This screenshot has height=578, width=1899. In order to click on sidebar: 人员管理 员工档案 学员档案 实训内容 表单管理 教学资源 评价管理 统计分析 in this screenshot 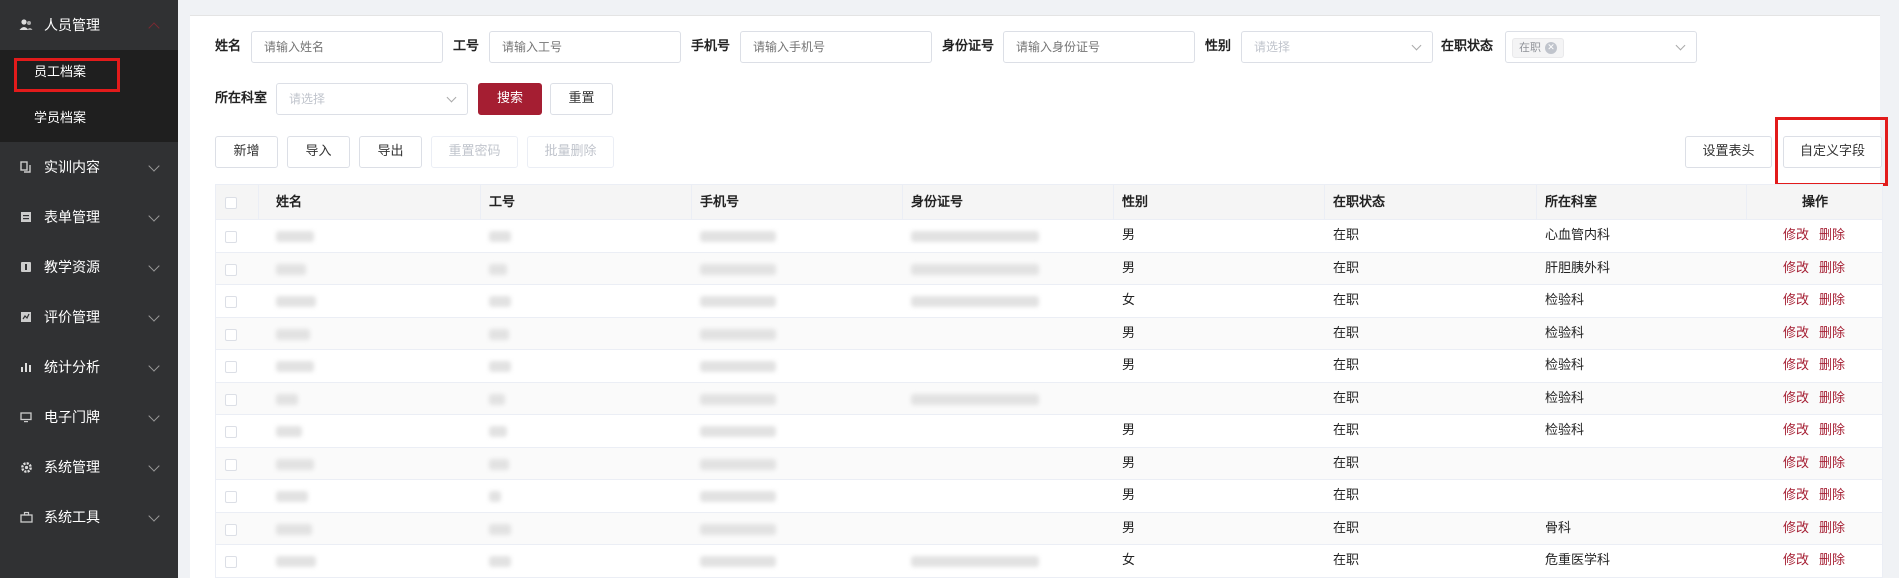, I will do `click(89, 289)`.